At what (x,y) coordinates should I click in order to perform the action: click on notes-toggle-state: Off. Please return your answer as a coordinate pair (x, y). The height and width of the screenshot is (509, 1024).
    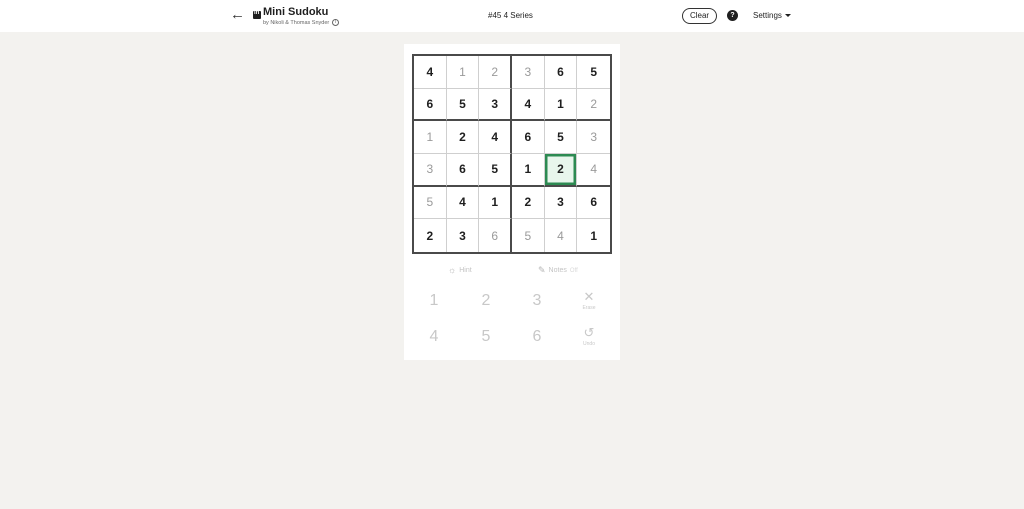
    Looking at the image, I should click on (573, 270).